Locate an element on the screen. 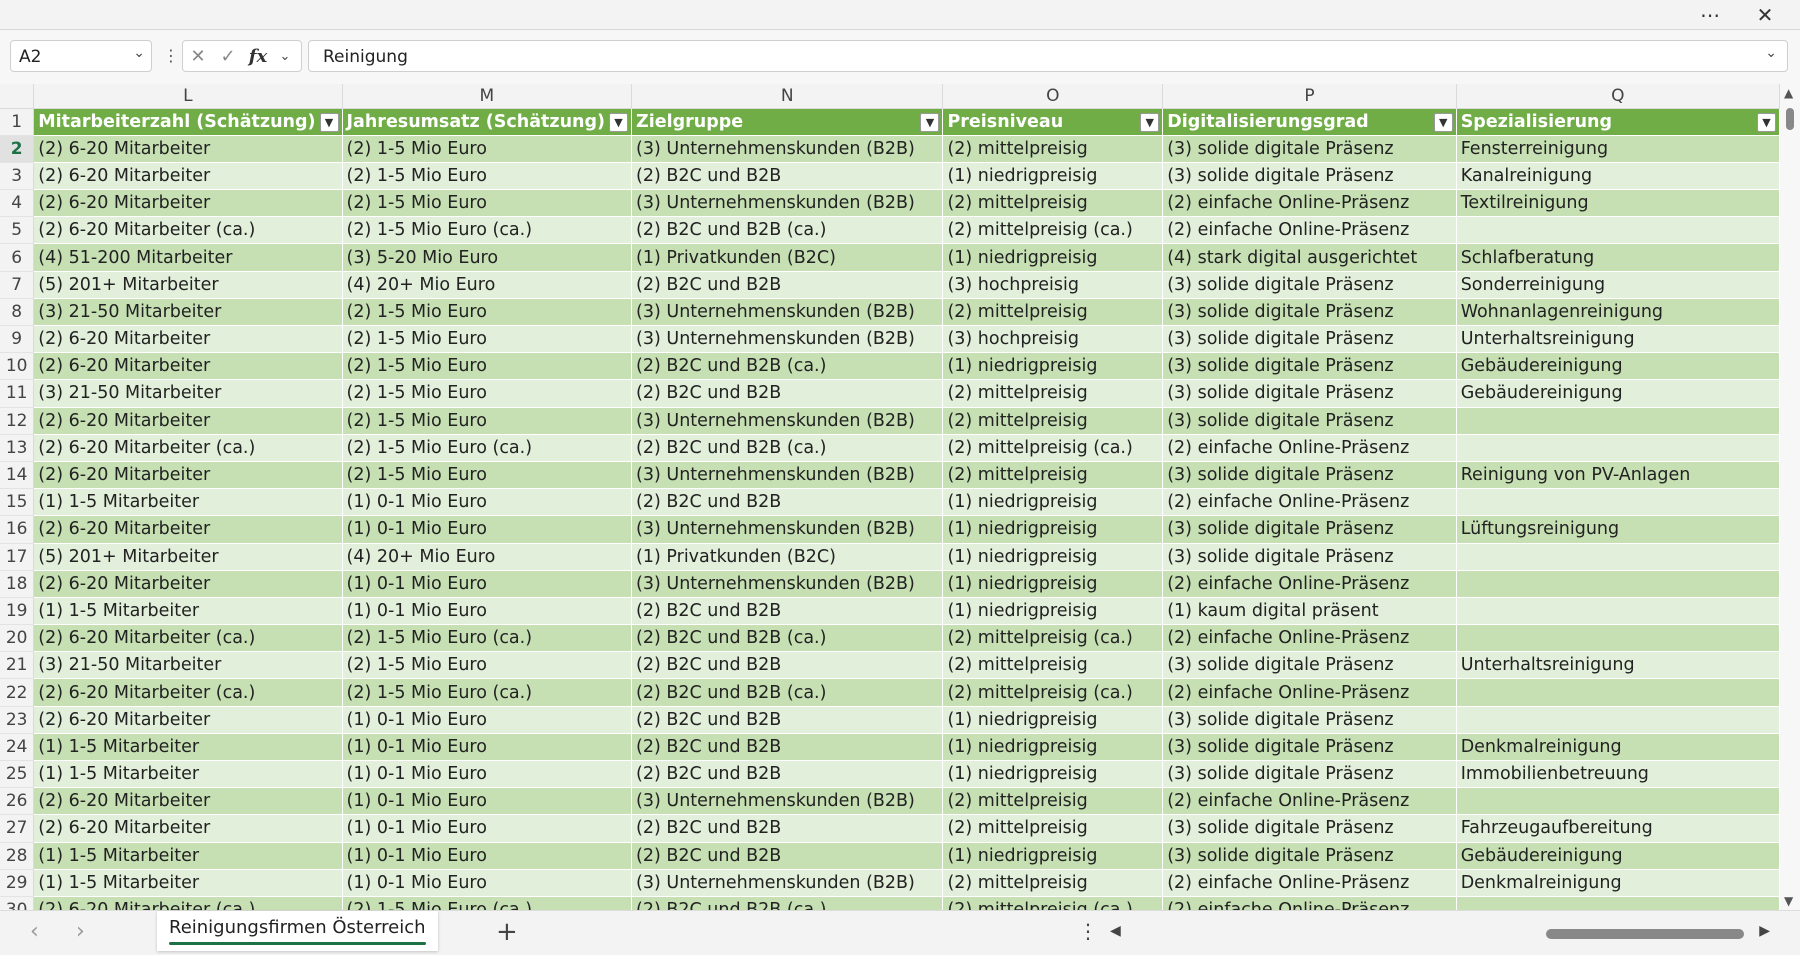 The image size is (1800, 955). table-cell: (3) hochpreisig is located at coordinates (1053, 285).